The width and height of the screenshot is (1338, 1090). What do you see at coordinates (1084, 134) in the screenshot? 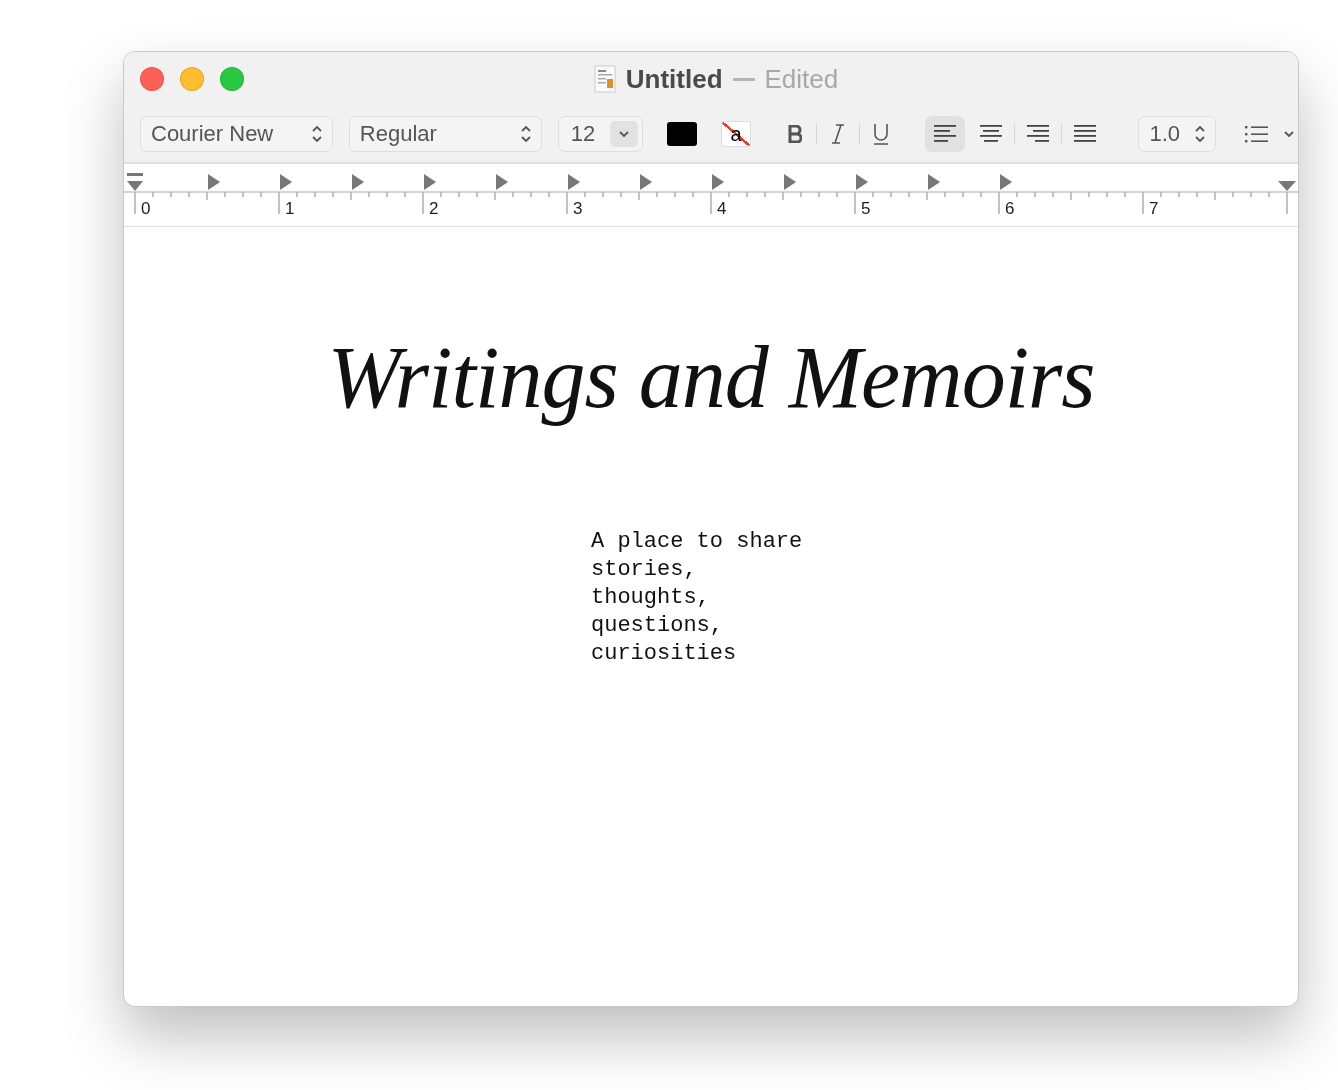
I see `align-justify-icon` at bounding box center [1084, 134].